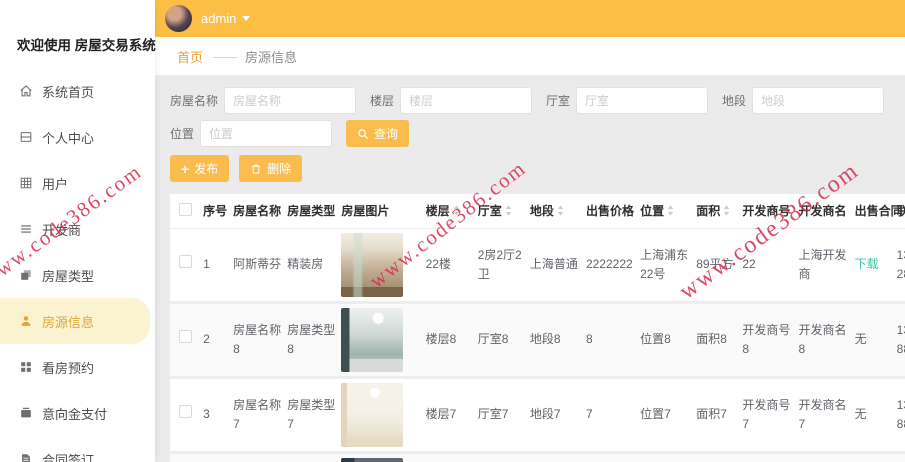  Describe the element at coordinates (266, 133) in the screenshot. I see `location-input` at that location.